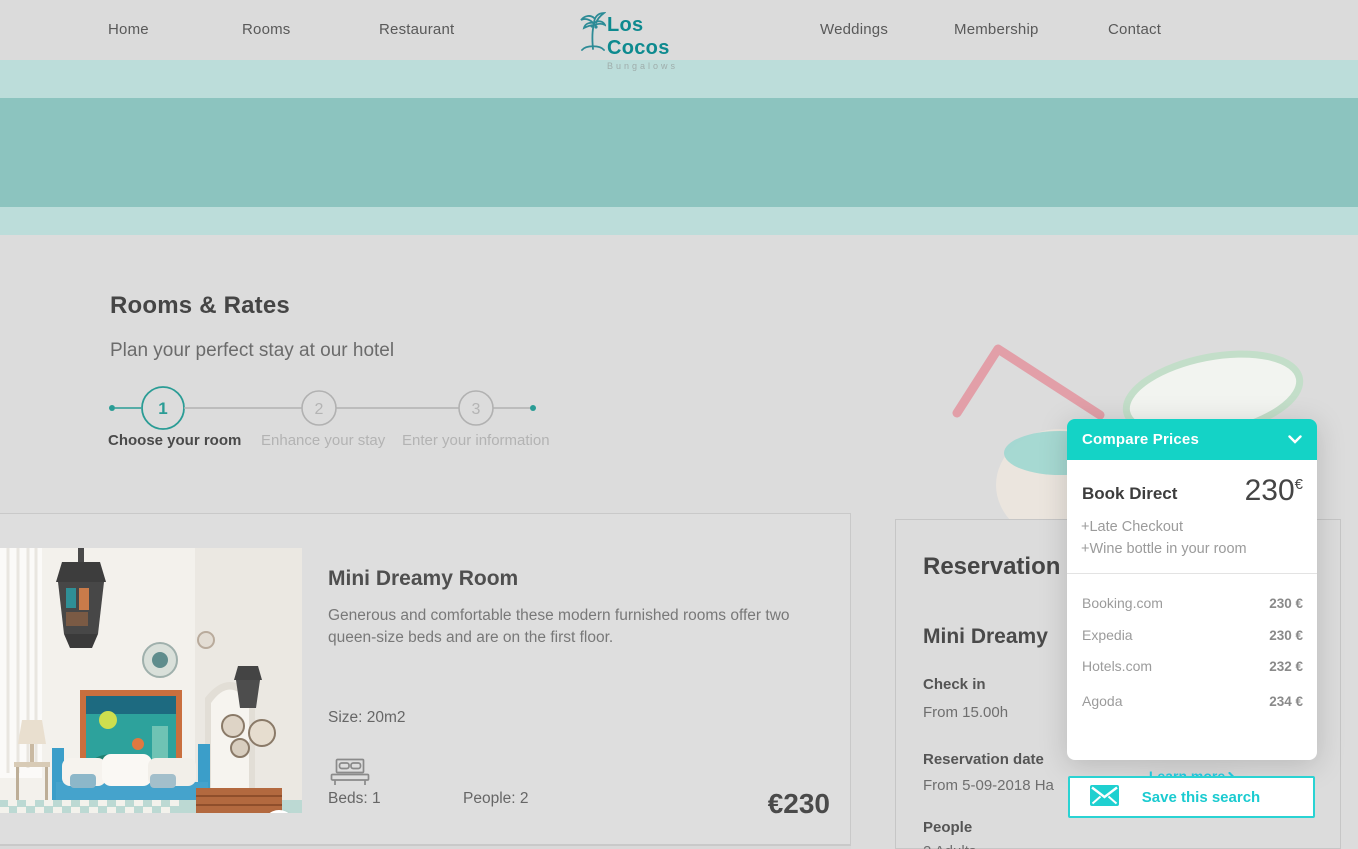  I want to click on room-people-count: People: 2, so click(496, 798).